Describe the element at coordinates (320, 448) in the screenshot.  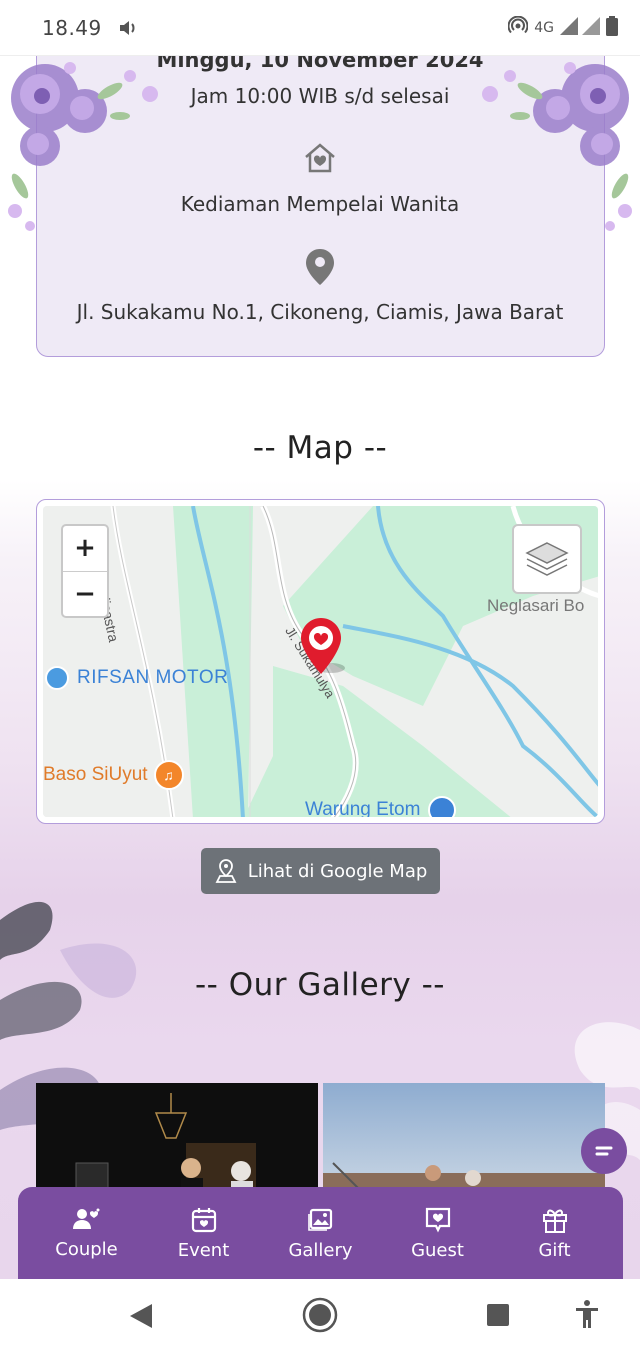
I see `map-section-title: -- Map --` at that location.